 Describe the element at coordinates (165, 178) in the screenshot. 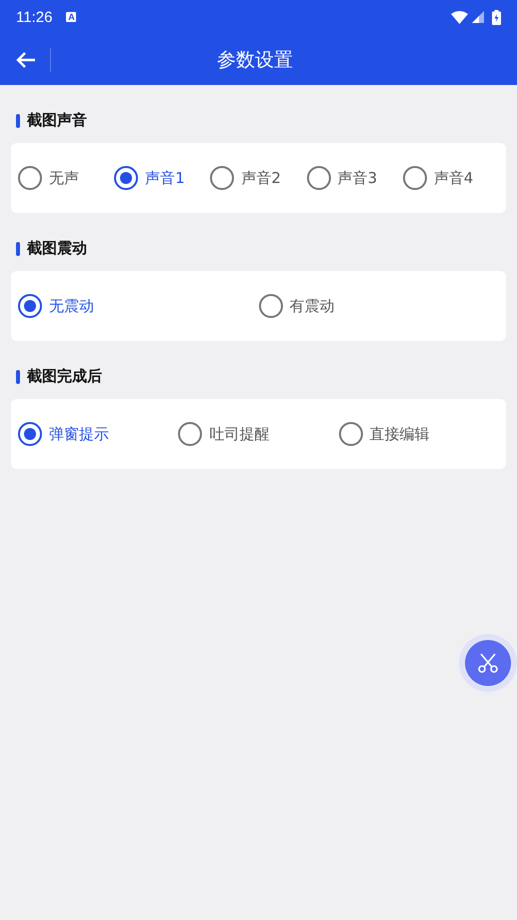

I see `option-label: 声音1` at that location.